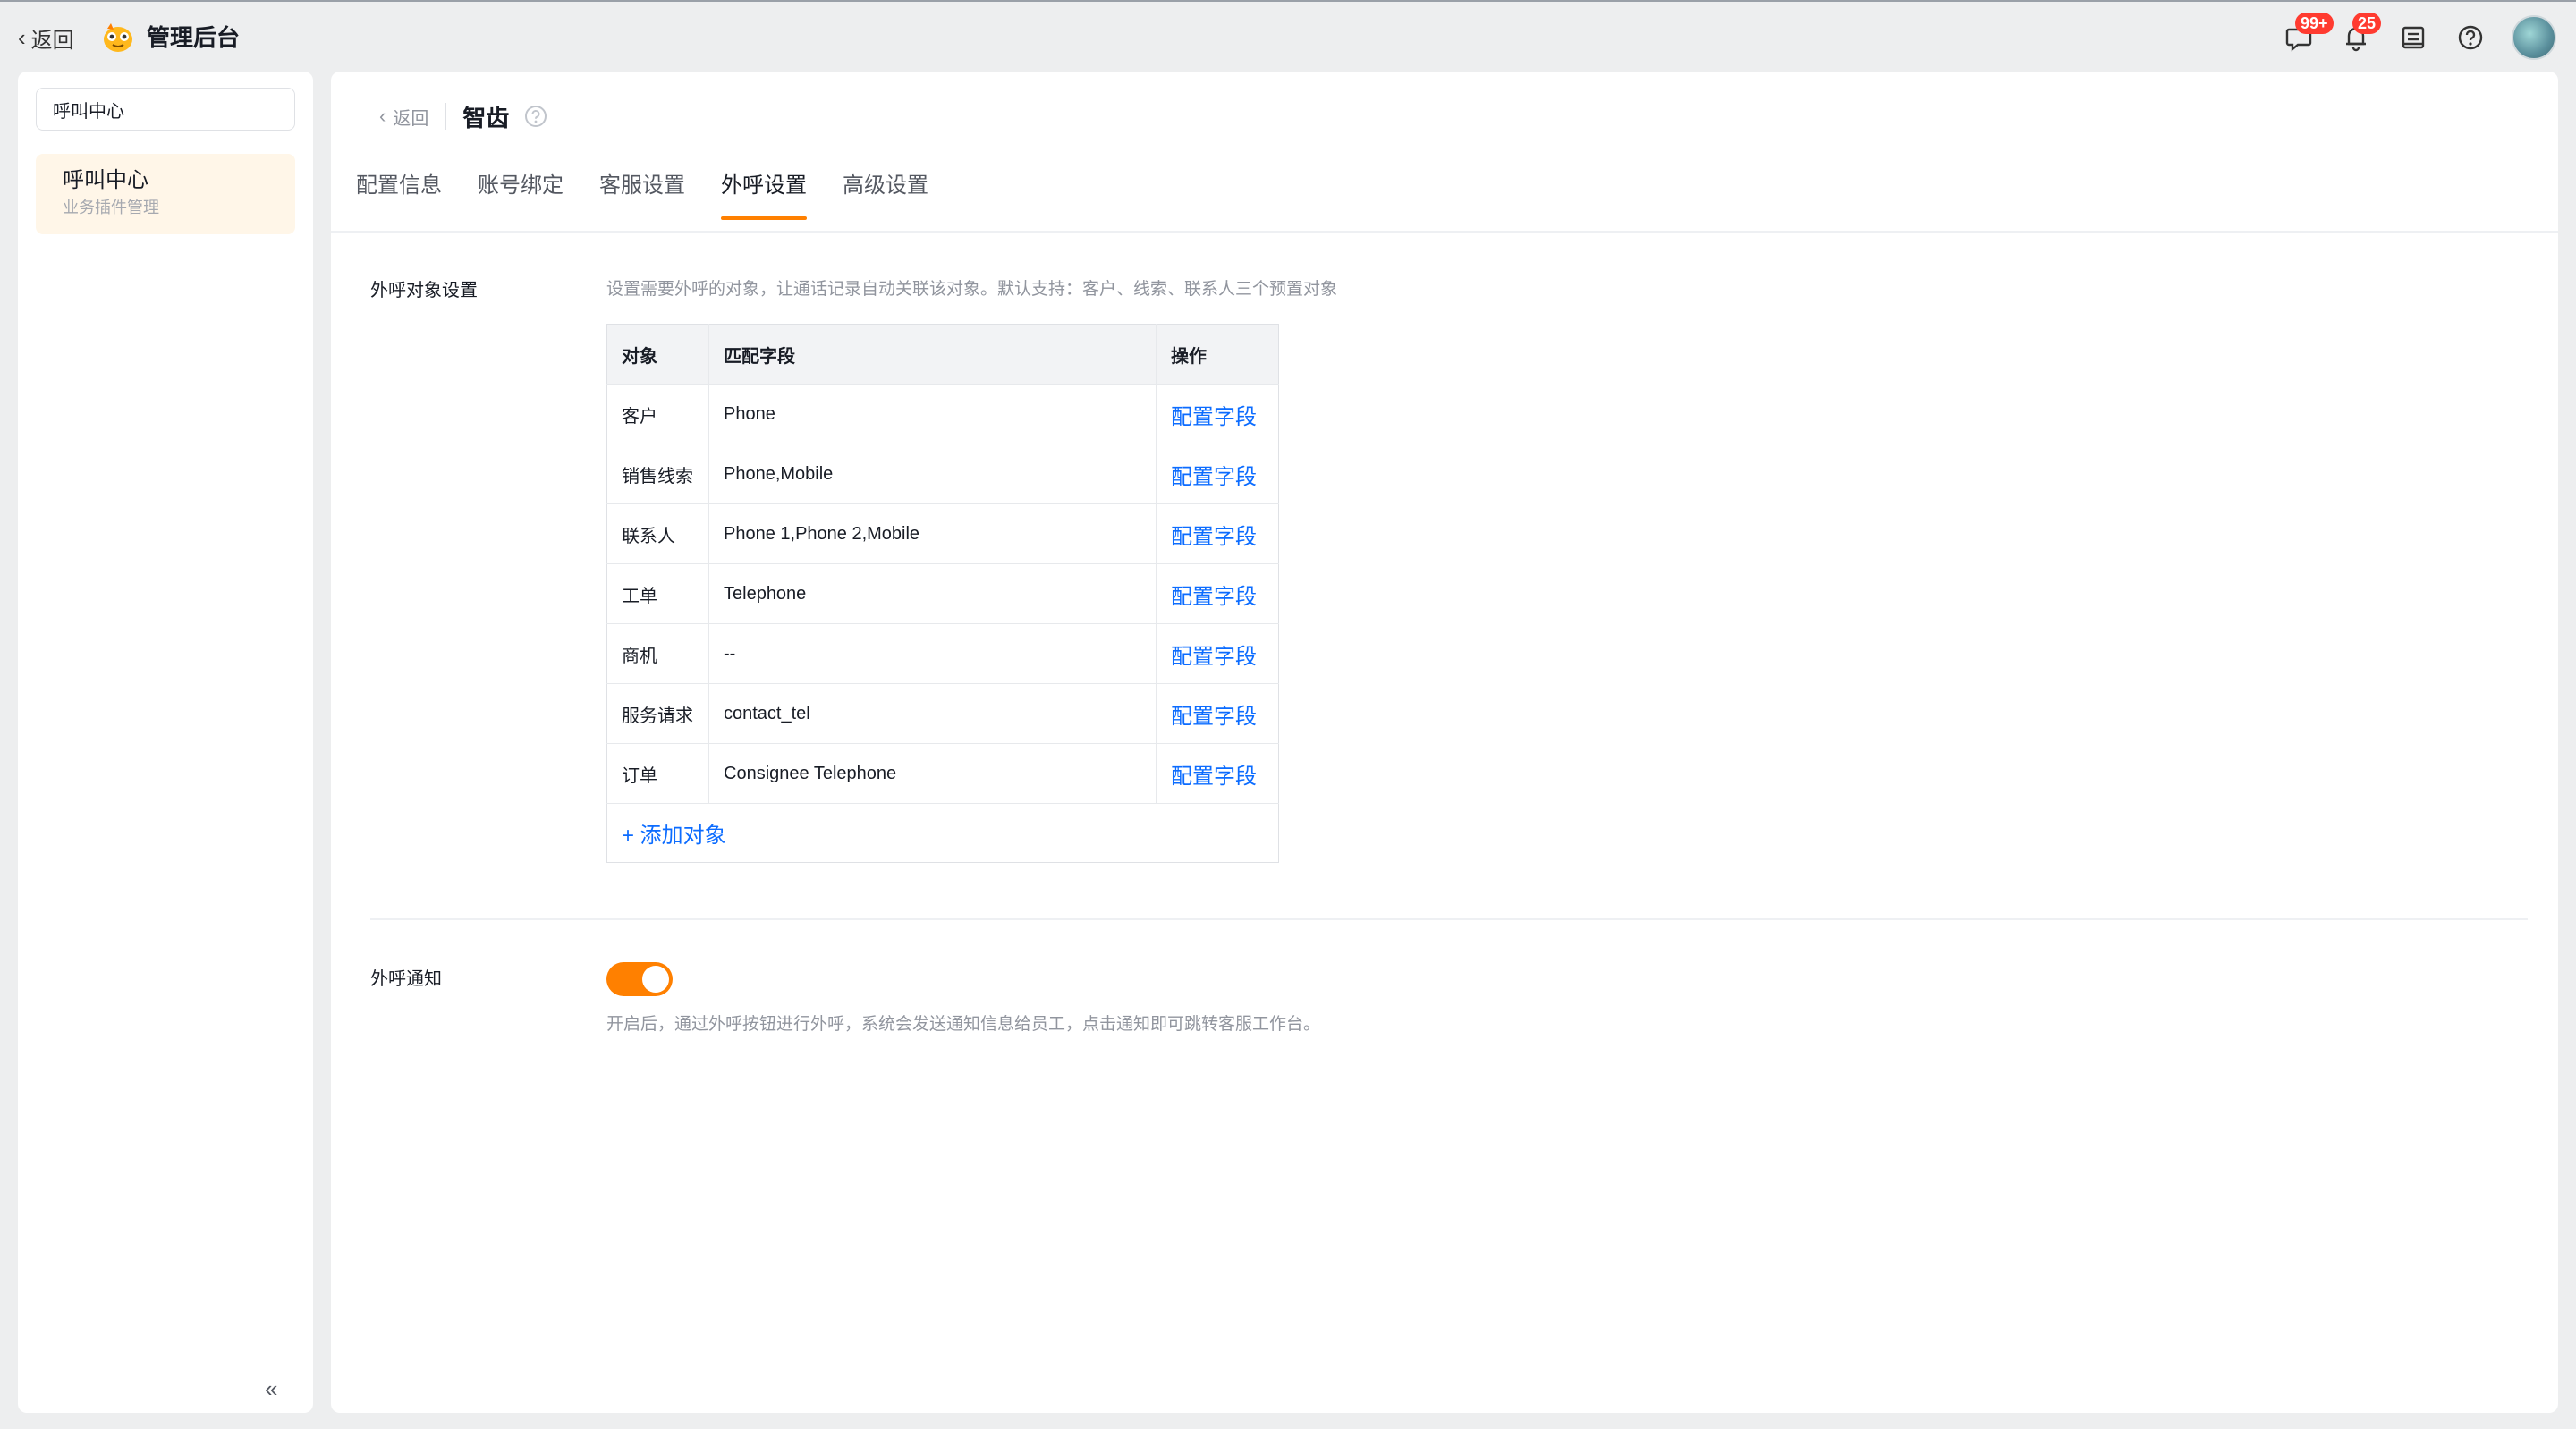 This screenshot has width=2576, height=1429. I want to click on field-cell: Phone, so click(932, 414).